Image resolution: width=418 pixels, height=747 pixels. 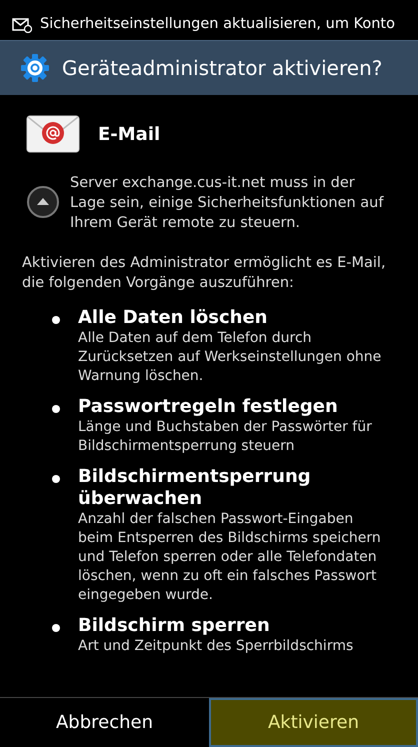 What do you see at coordinates (53, 134) in the screenshot?
I see `envelope-icon` at bounding box center [53, 134].